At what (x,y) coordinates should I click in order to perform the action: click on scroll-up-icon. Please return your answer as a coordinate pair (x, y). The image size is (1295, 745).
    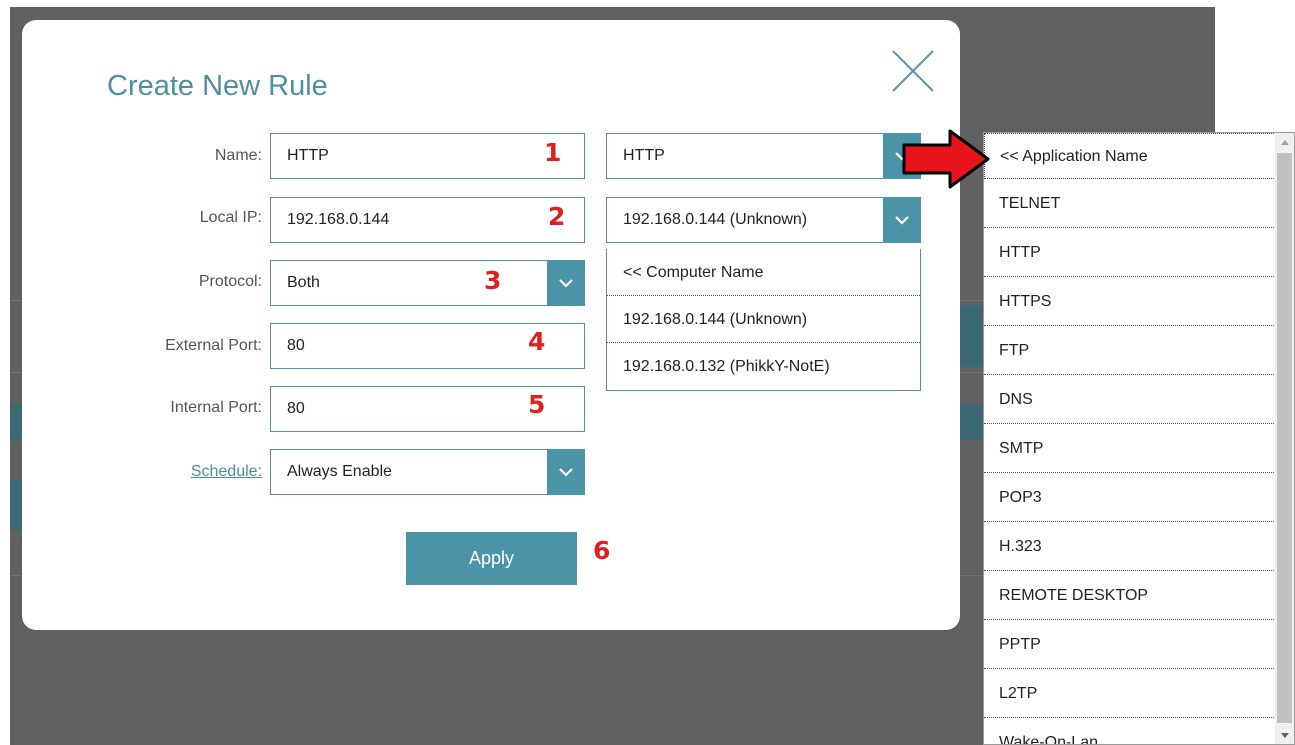
    Looking at the image, I should click on (1284, 142).